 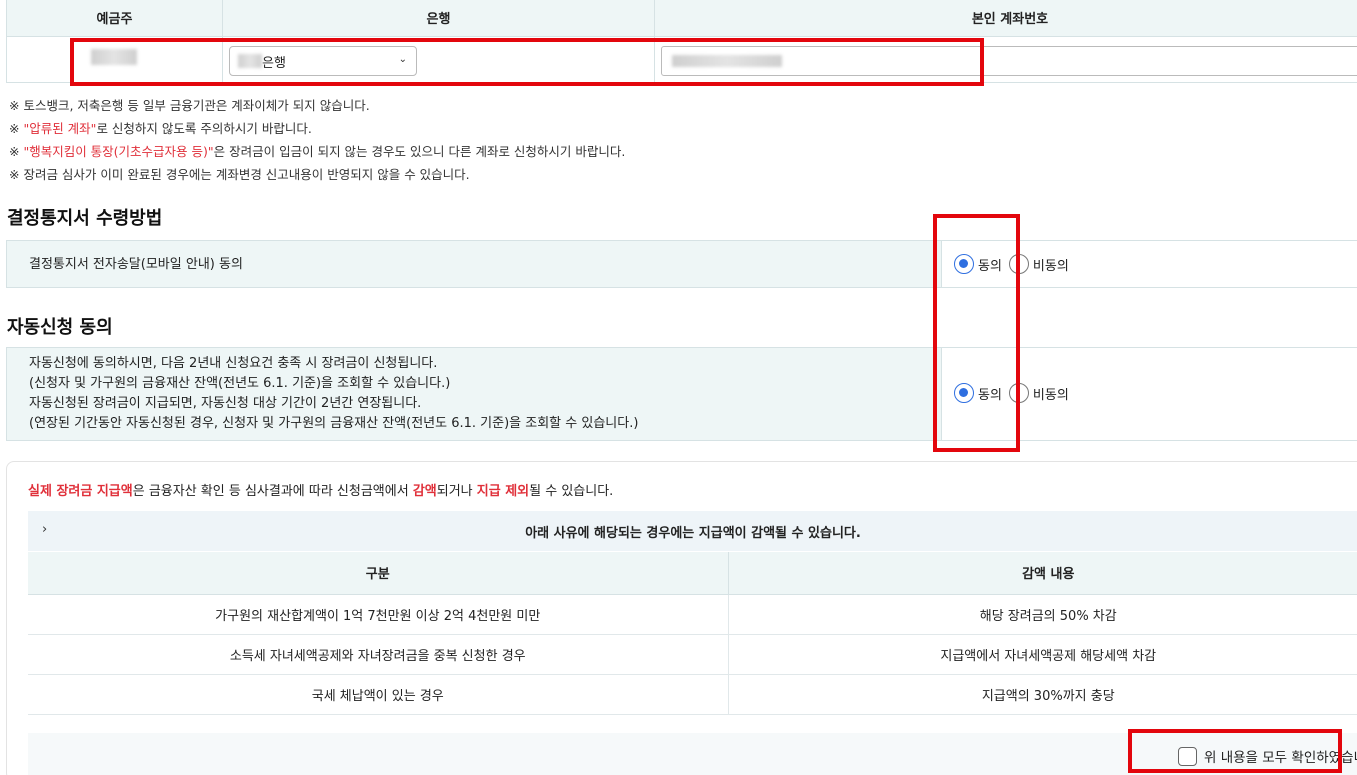 What do you see at coordinates (964, 264) in the screenshot?
I see `decision-agree-radio` at bounding box center [964, 264].